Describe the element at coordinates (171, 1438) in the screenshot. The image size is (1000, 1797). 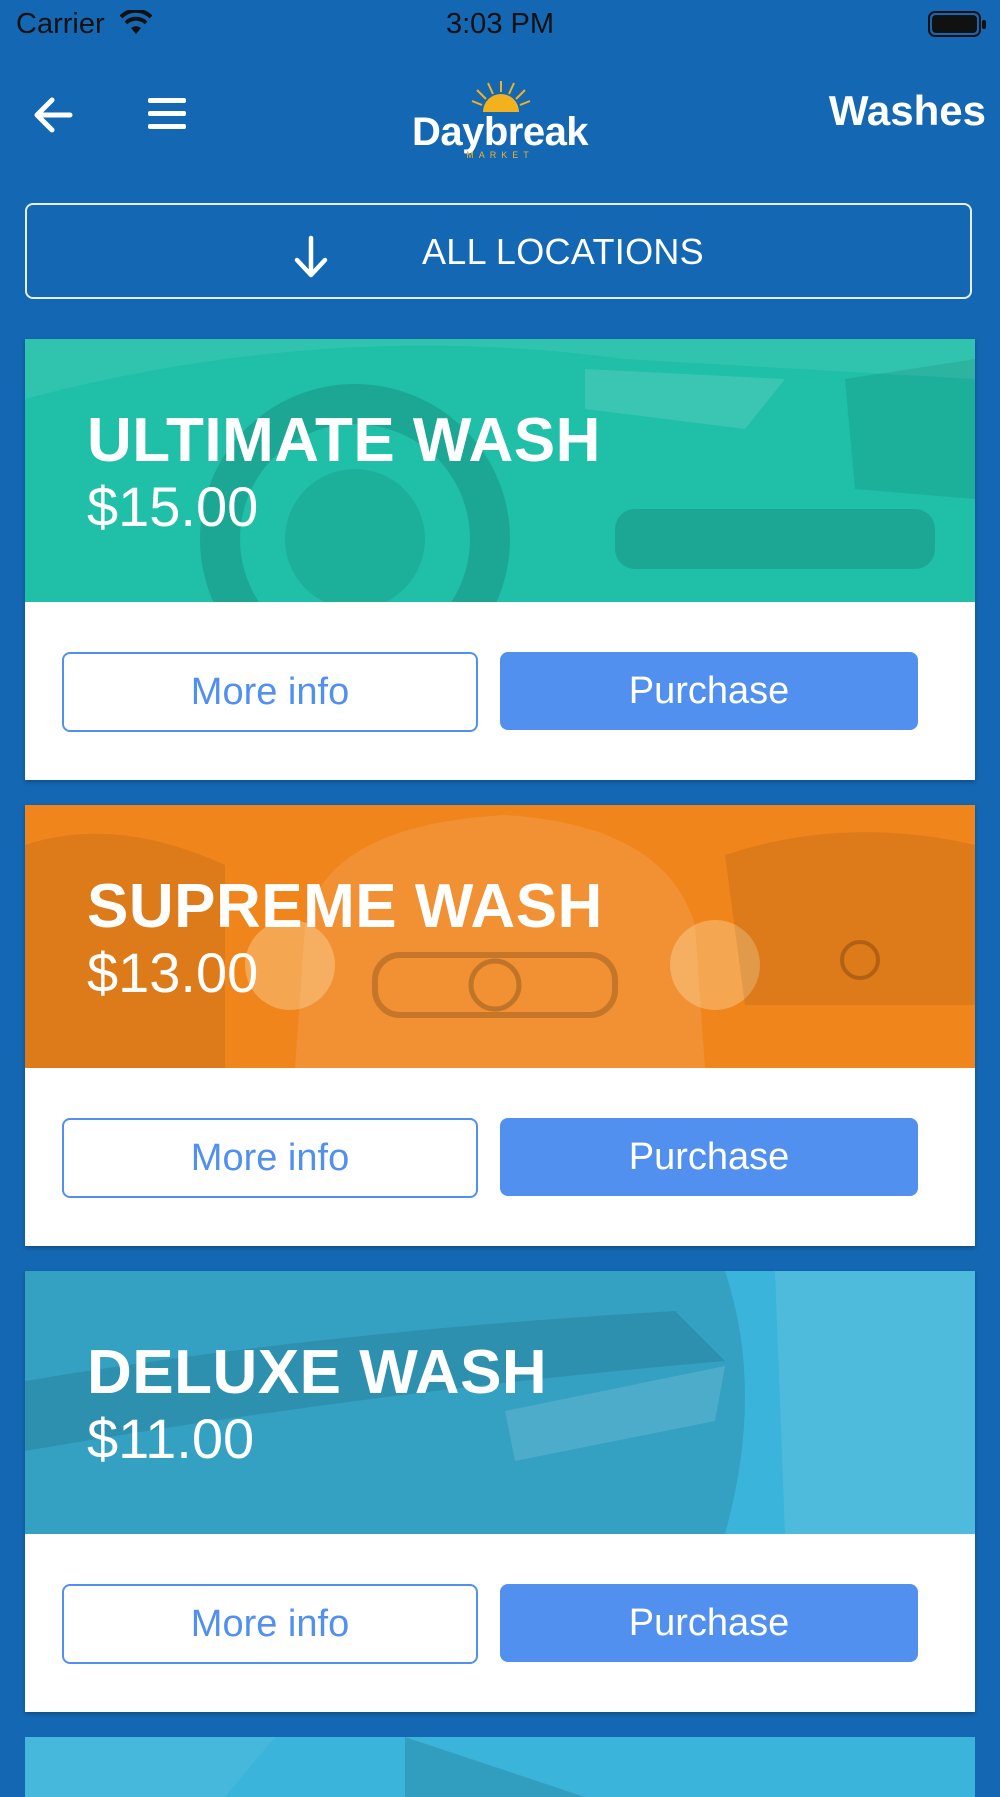
I see `wash-price: $11.00` at that location.